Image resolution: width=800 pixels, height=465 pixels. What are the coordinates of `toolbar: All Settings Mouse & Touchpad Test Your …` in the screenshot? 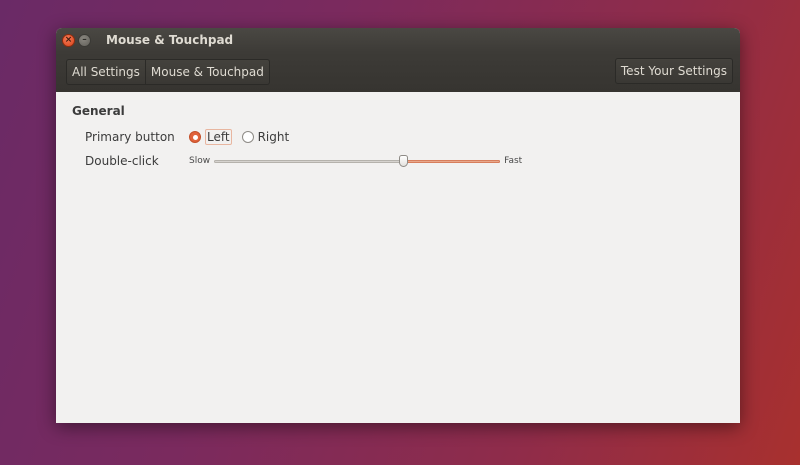 It's located at (398, 72).